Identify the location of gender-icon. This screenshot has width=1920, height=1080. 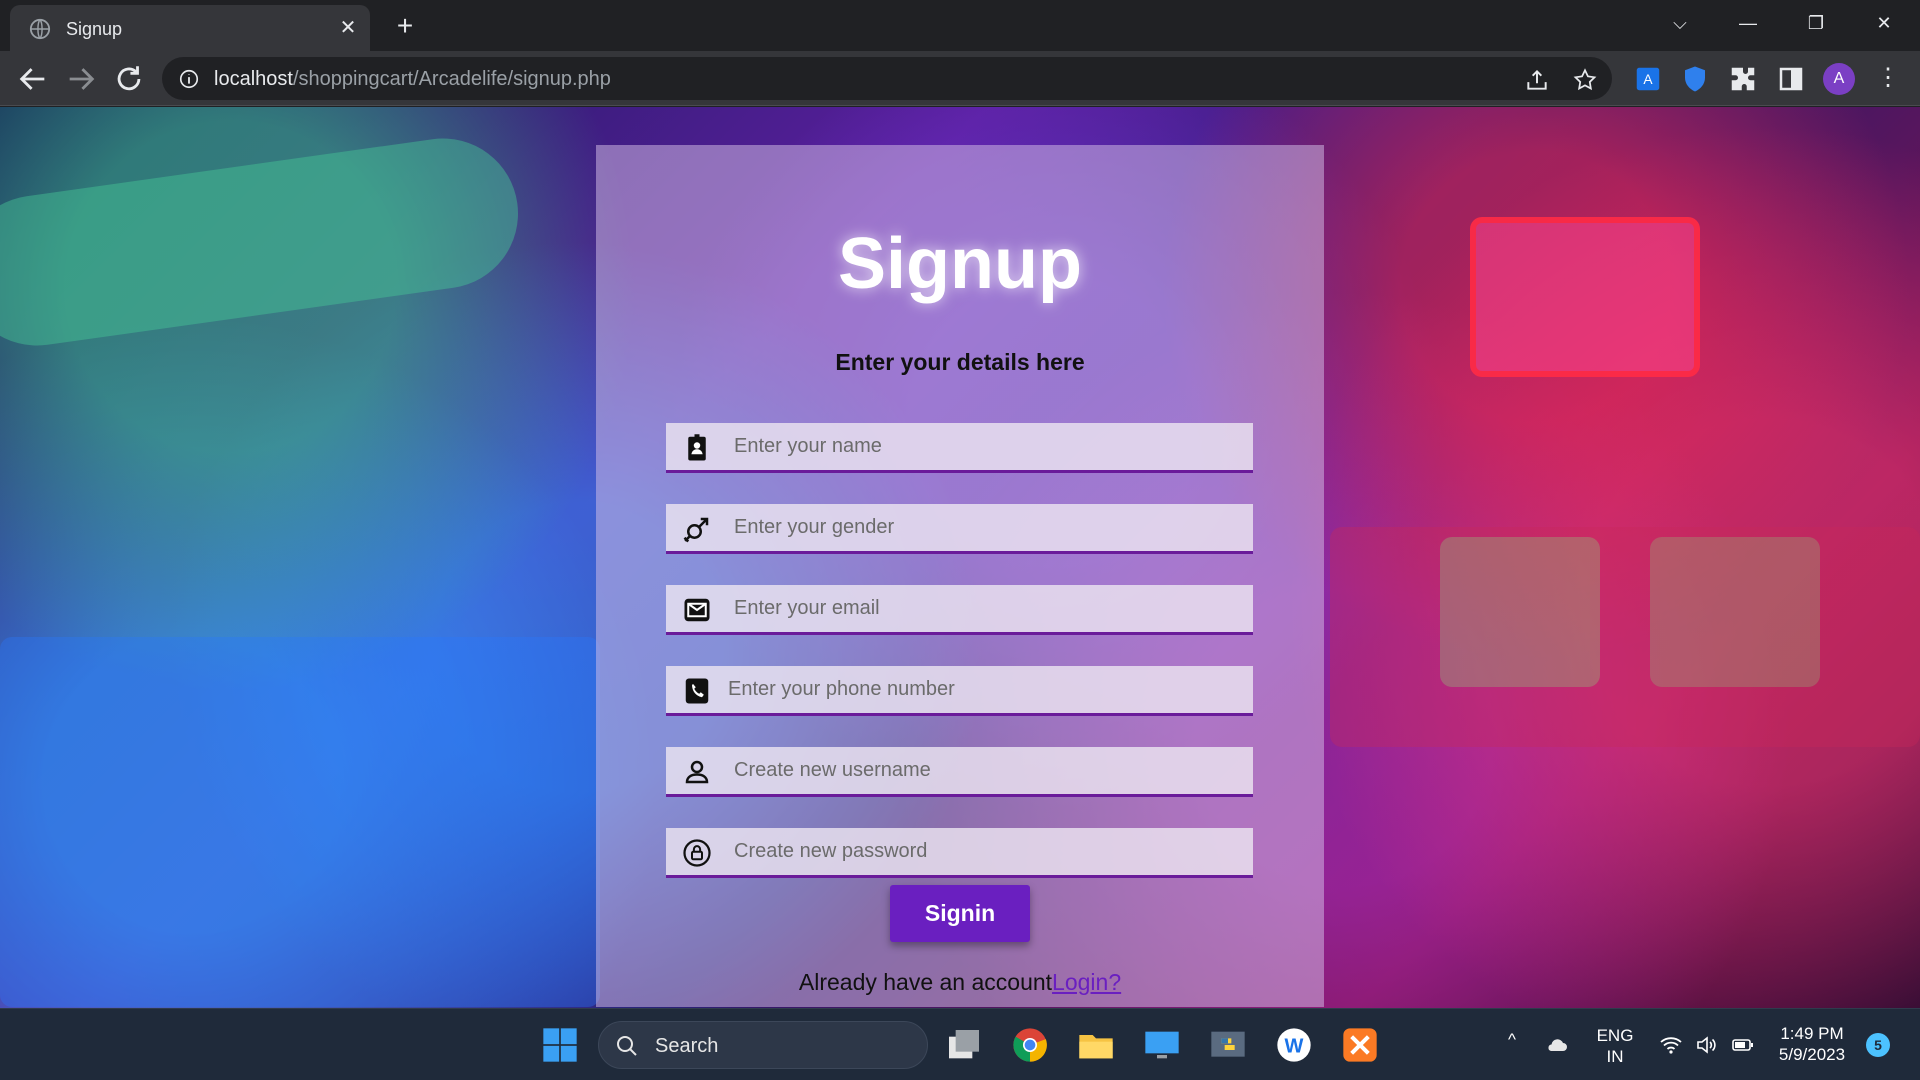
(696, 530).